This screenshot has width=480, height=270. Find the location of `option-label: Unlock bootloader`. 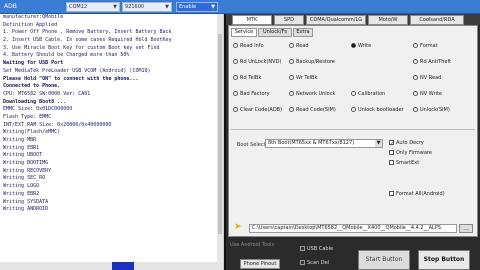

option-label: Unlock bootloader is located at coordinates (381, 110).